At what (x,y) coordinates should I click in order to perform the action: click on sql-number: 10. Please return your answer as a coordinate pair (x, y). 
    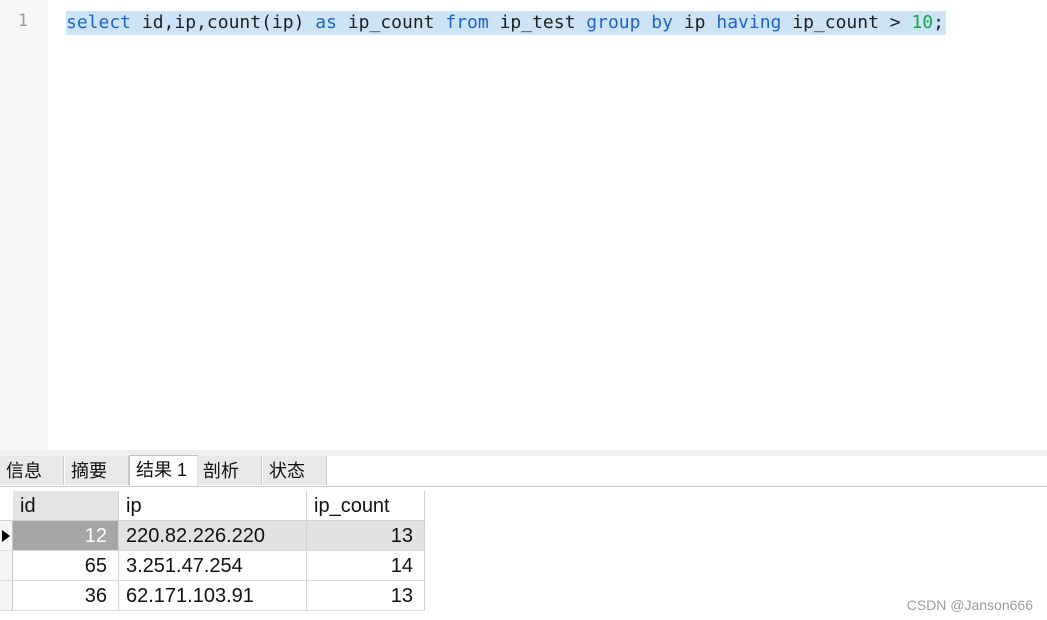
    Looking at the image, I should click on (922, 22).